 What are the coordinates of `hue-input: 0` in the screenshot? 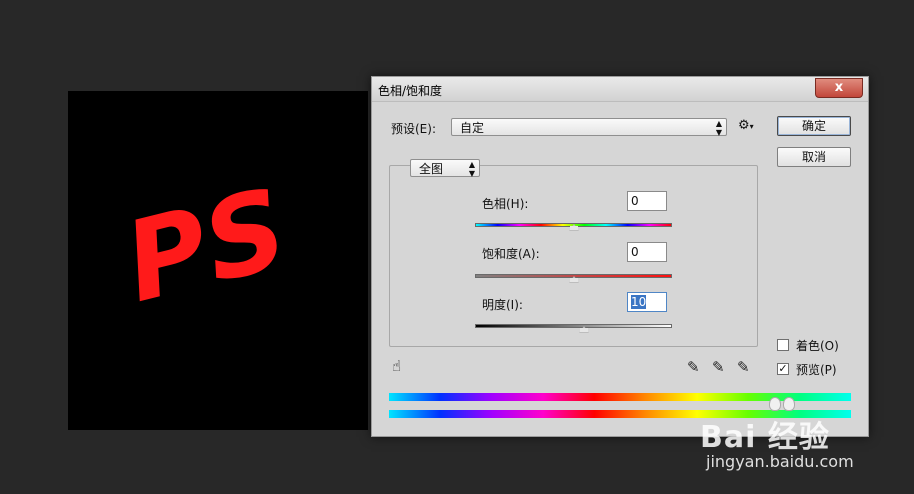 It's located at (647, 201).